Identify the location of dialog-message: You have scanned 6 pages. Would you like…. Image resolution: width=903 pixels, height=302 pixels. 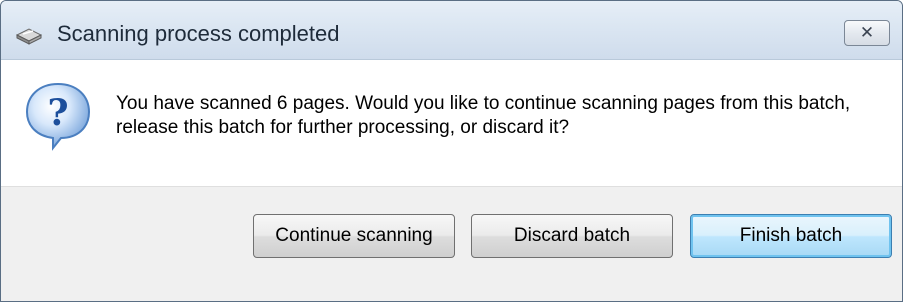
(483, 115).